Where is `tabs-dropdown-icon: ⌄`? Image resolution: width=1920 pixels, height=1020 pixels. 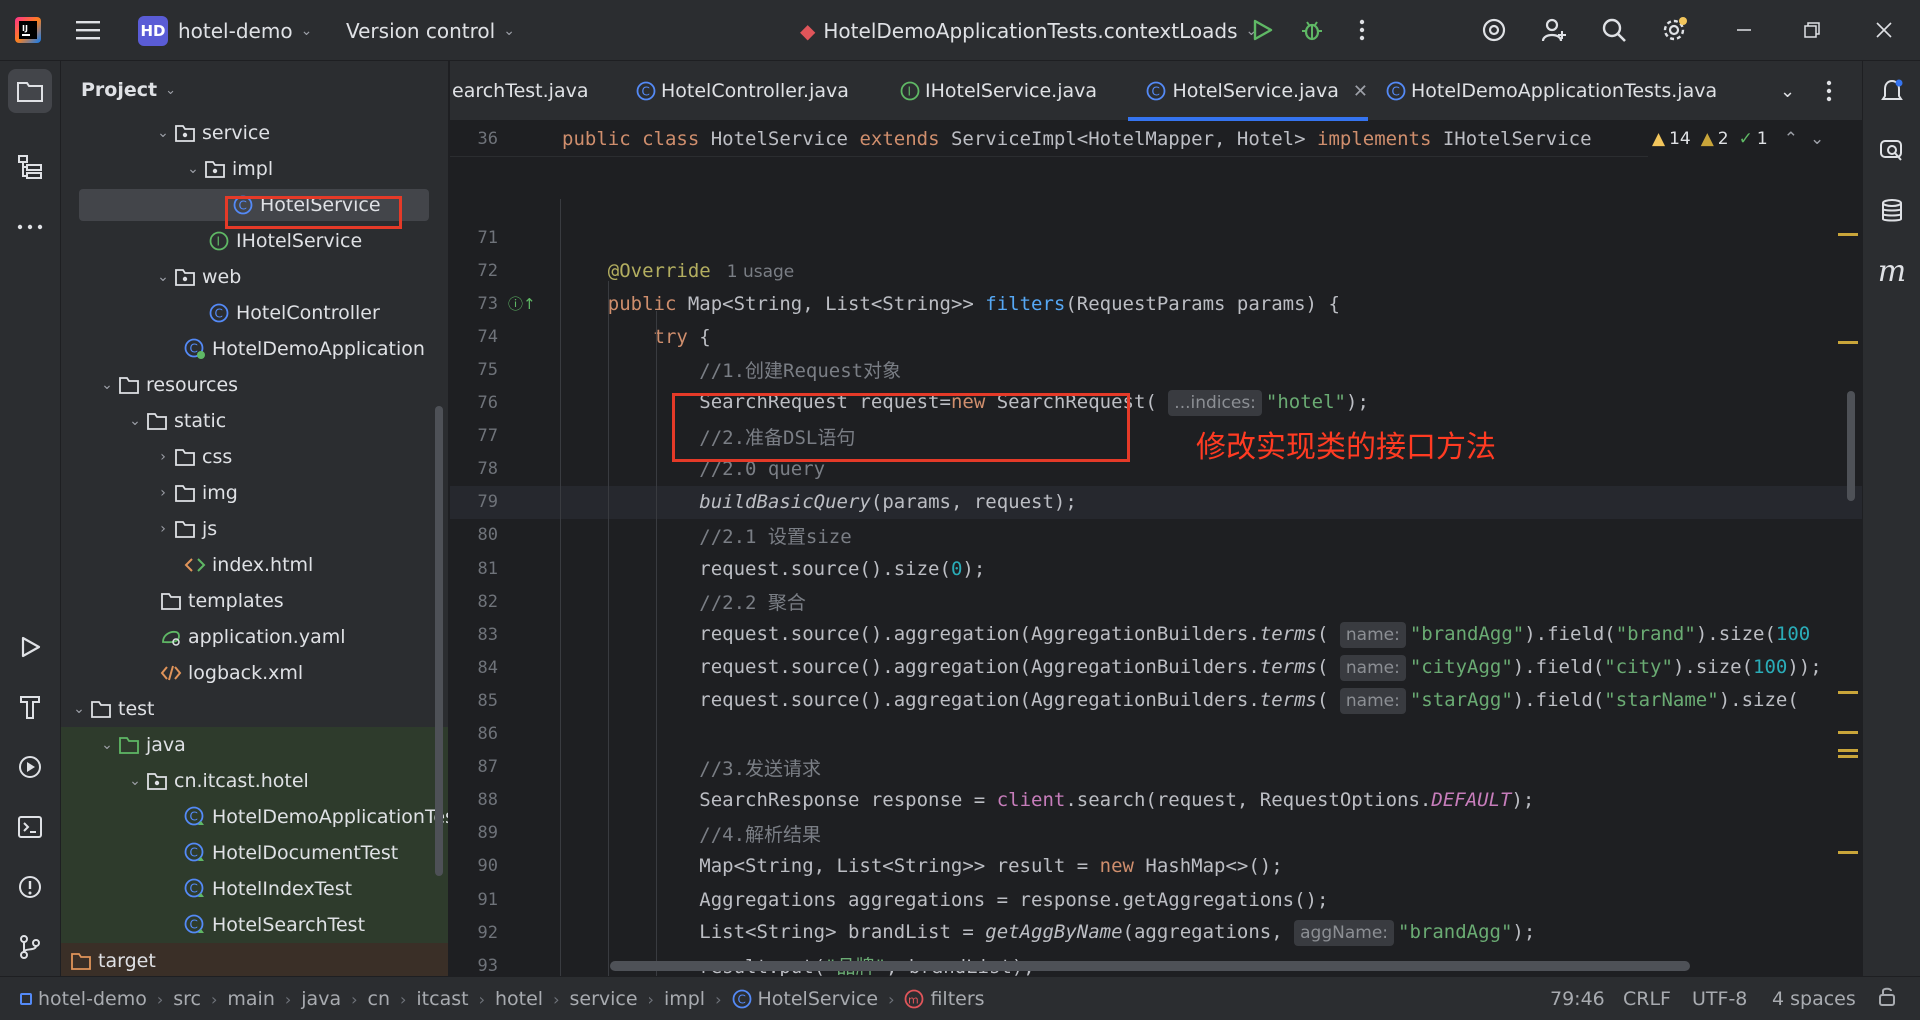
tabs-dropdown-icon: ⌄ is located at coordinates (1795, 91).